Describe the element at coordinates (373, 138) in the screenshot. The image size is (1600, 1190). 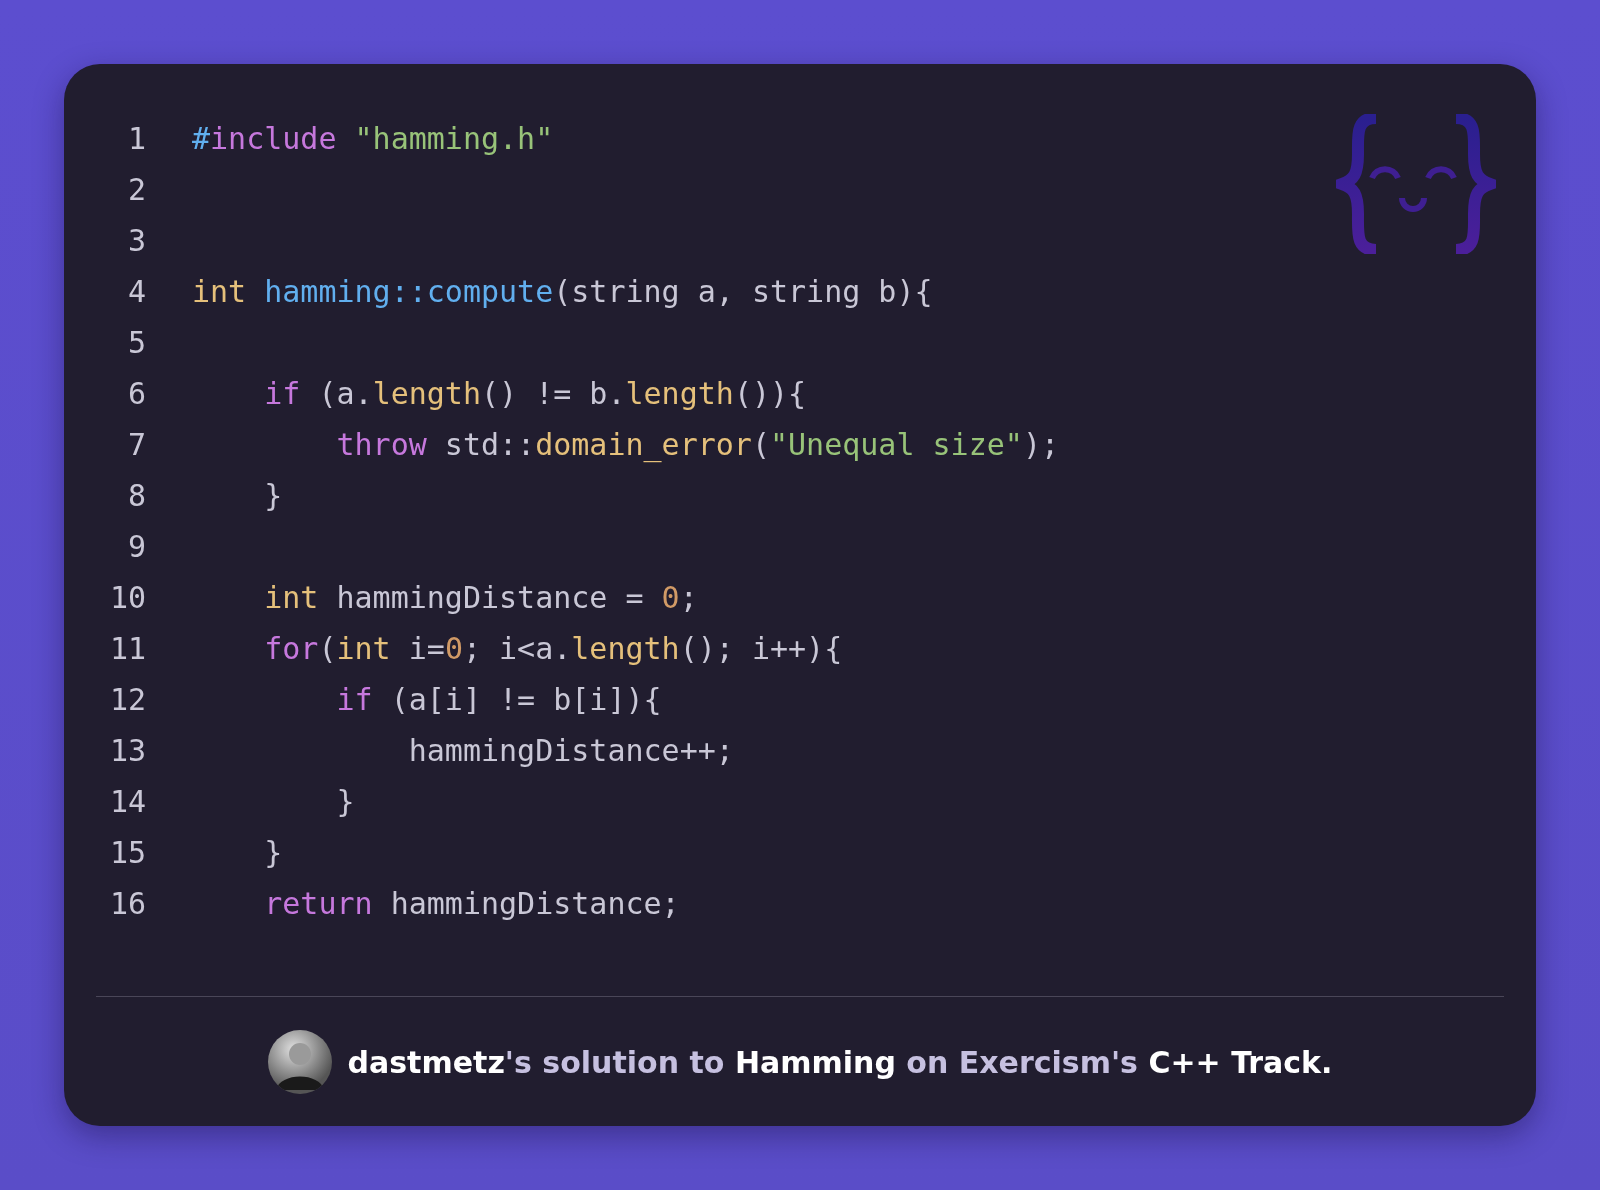
I see `code-line: #include "hamming.h"` at that location.